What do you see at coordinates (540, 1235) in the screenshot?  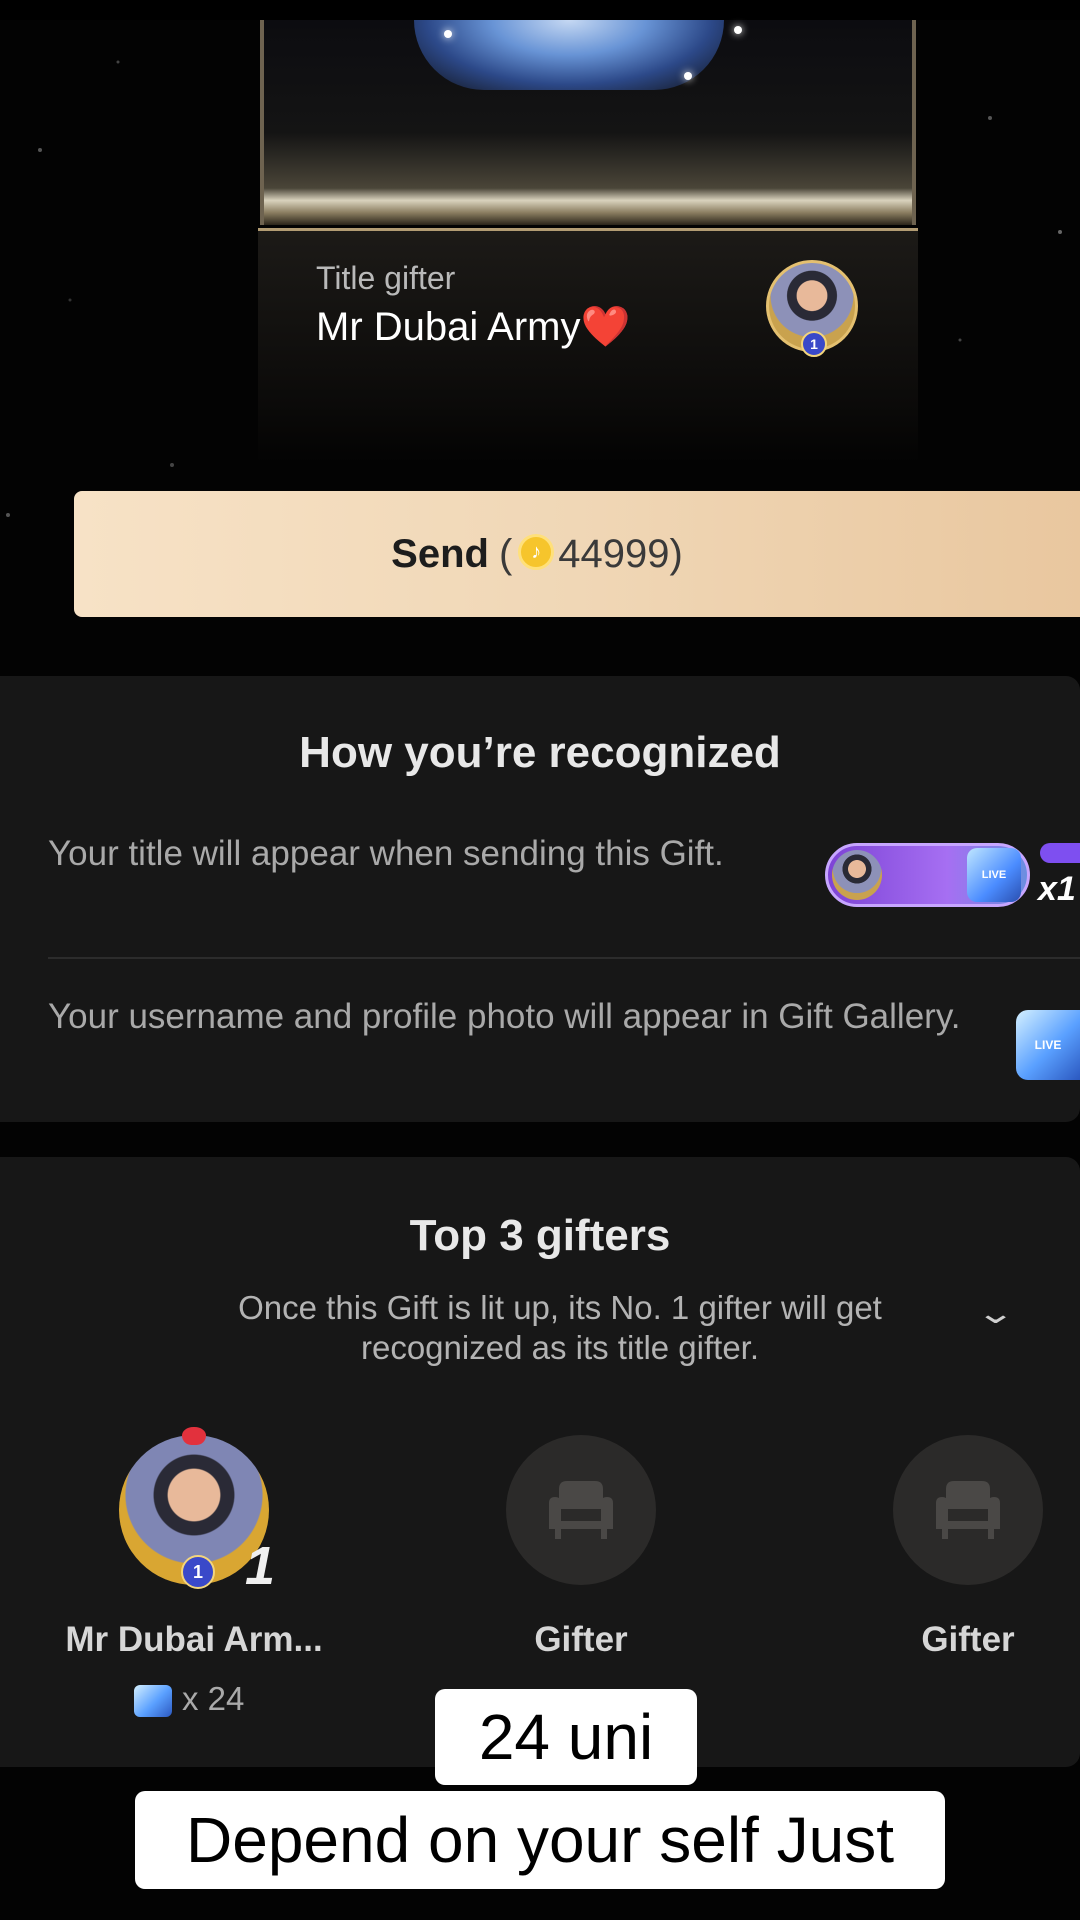 I see `top-gifters-title: Top 3 gifters` at bounding box center [540, 1235].